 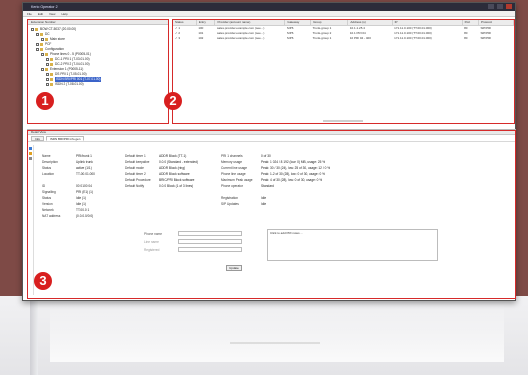 I want to click on menu-item-file: File, so click(x=29, y=13).